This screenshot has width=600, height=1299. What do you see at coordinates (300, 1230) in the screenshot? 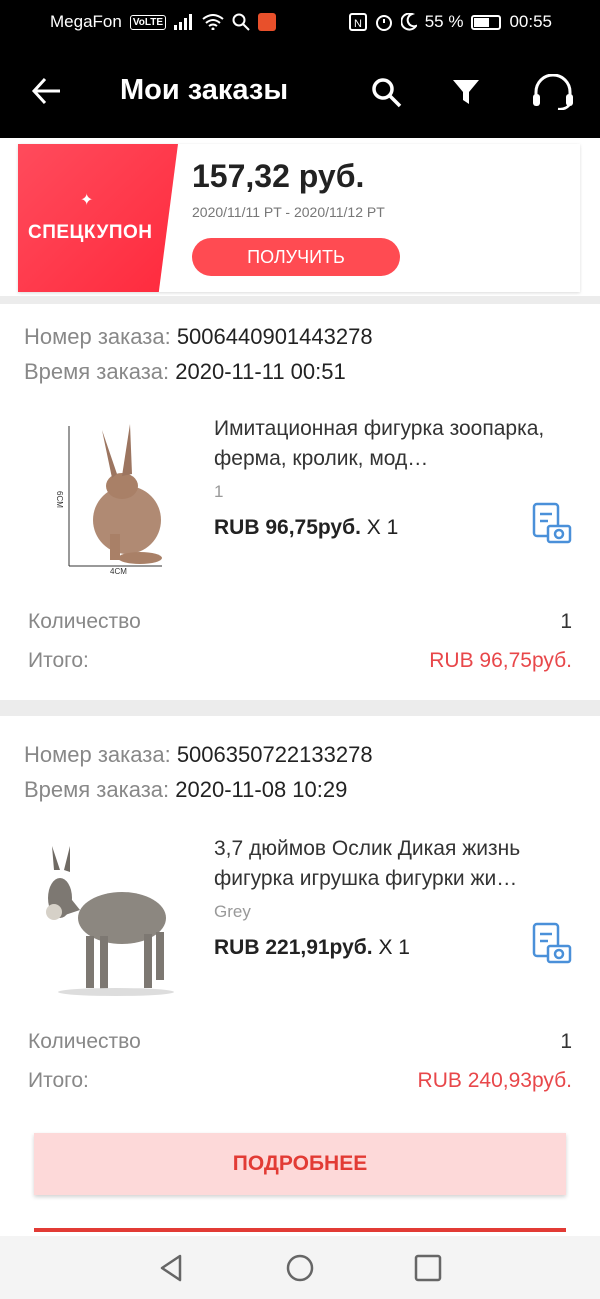
I see `next-button-edge` at bounding box center [300, 1230].